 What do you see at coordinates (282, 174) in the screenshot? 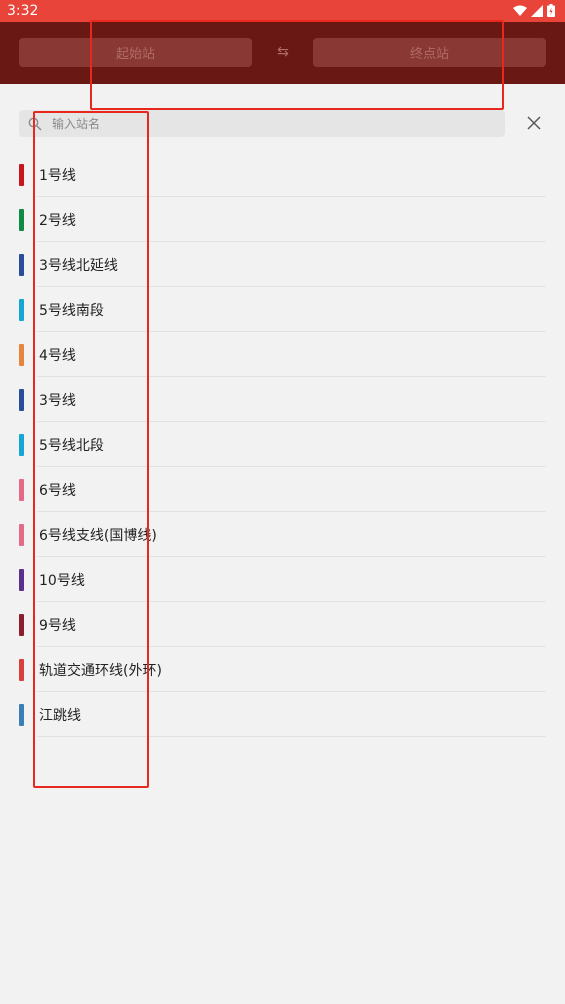
I see `line-list-item: 1号线` at bounding box center [282, 174].